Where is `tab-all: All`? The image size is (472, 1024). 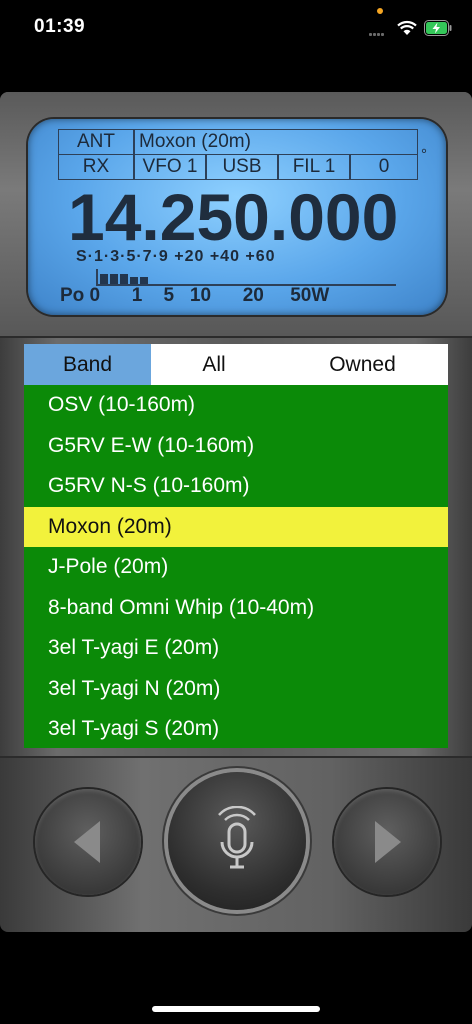
tab-all: All is located at coordinates (214, 364).